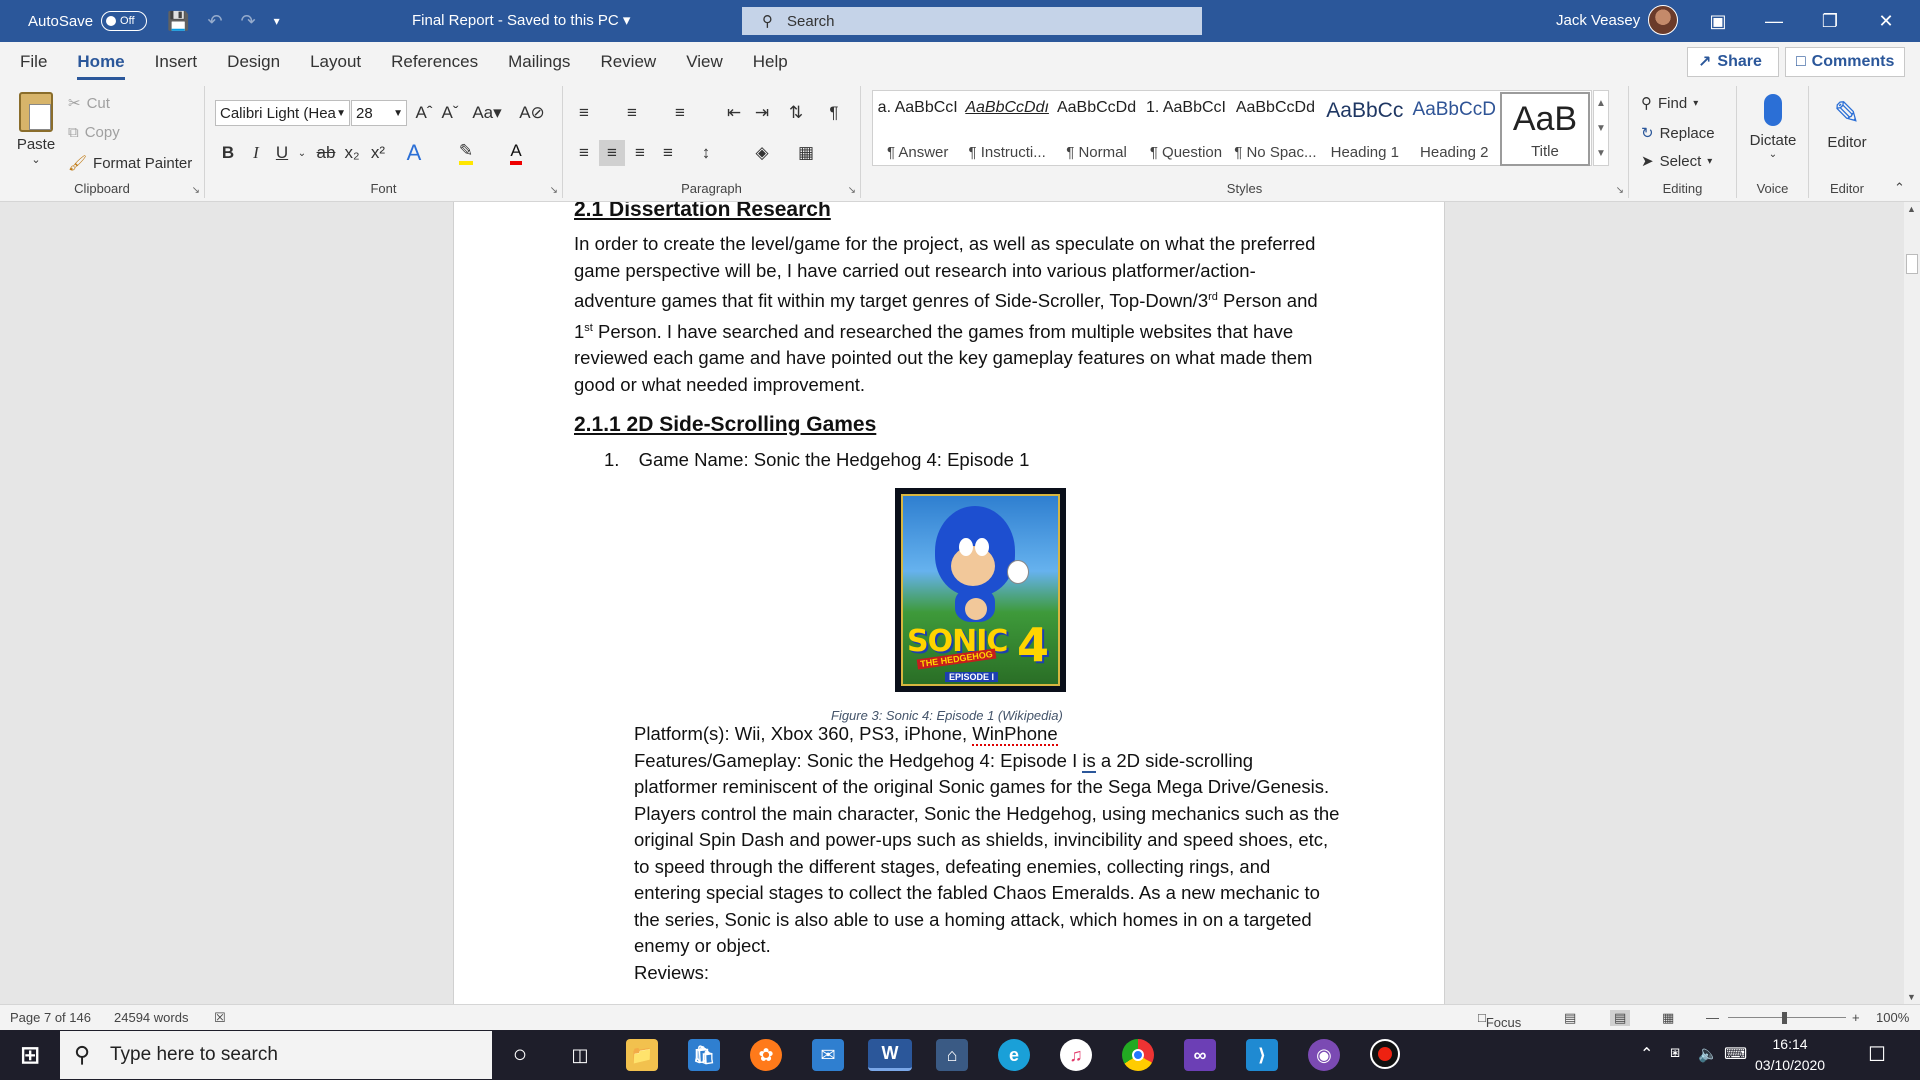 The height and width of the screenshot is (1080, 1920). What do you see at coordinates (100, 62) in the screenshot?
I see `tab-home: Home` at bounding box center [100, 62].